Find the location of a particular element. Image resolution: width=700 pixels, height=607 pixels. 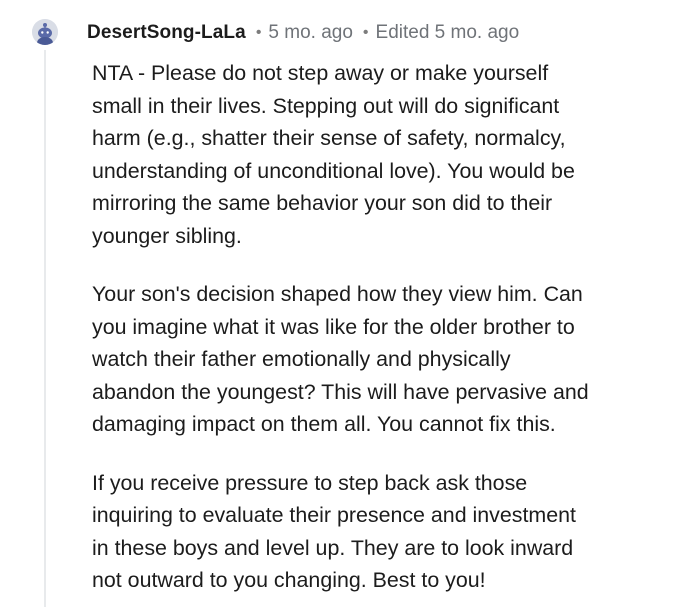

snoo-avatar-icon is located at coordinates (45, 32).